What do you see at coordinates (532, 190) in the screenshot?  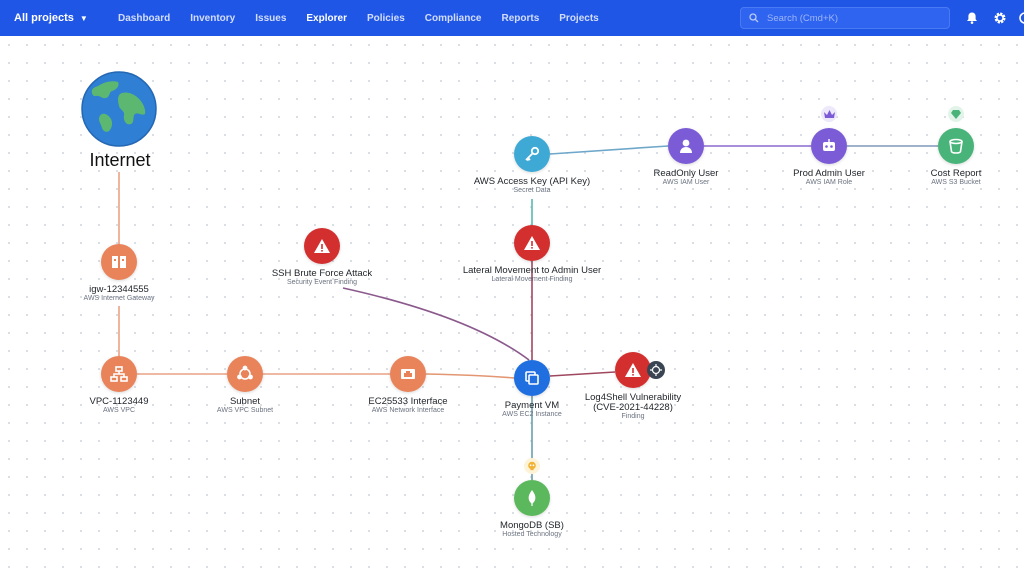 I see `node-sublabel: Secret Data` at bounding box center [532, 190].